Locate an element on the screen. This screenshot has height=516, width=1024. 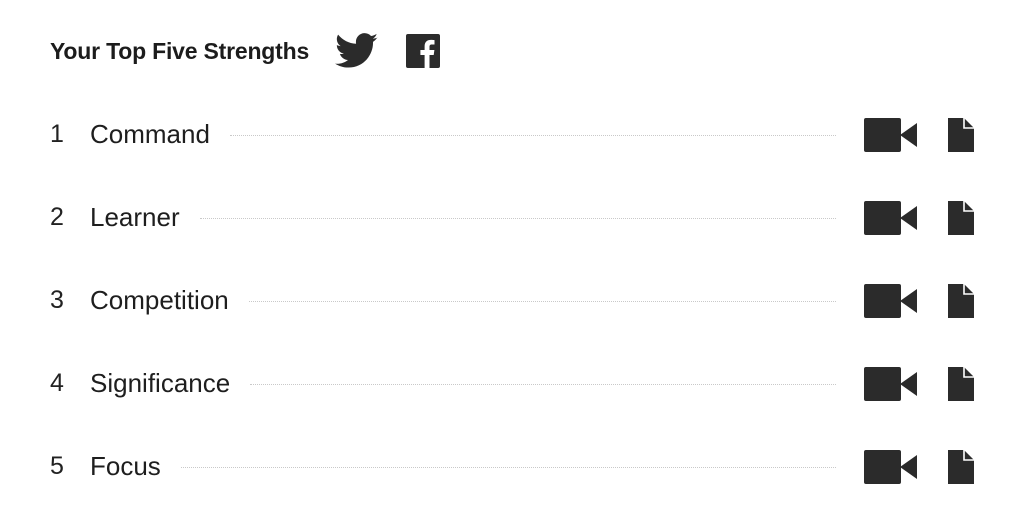
facebook-share-button is located at coordinates (423, 51).